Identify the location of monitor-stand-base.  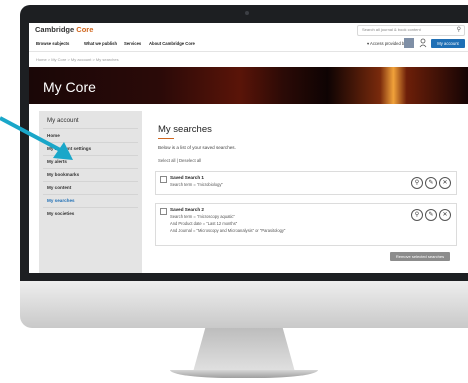
(244, 374).